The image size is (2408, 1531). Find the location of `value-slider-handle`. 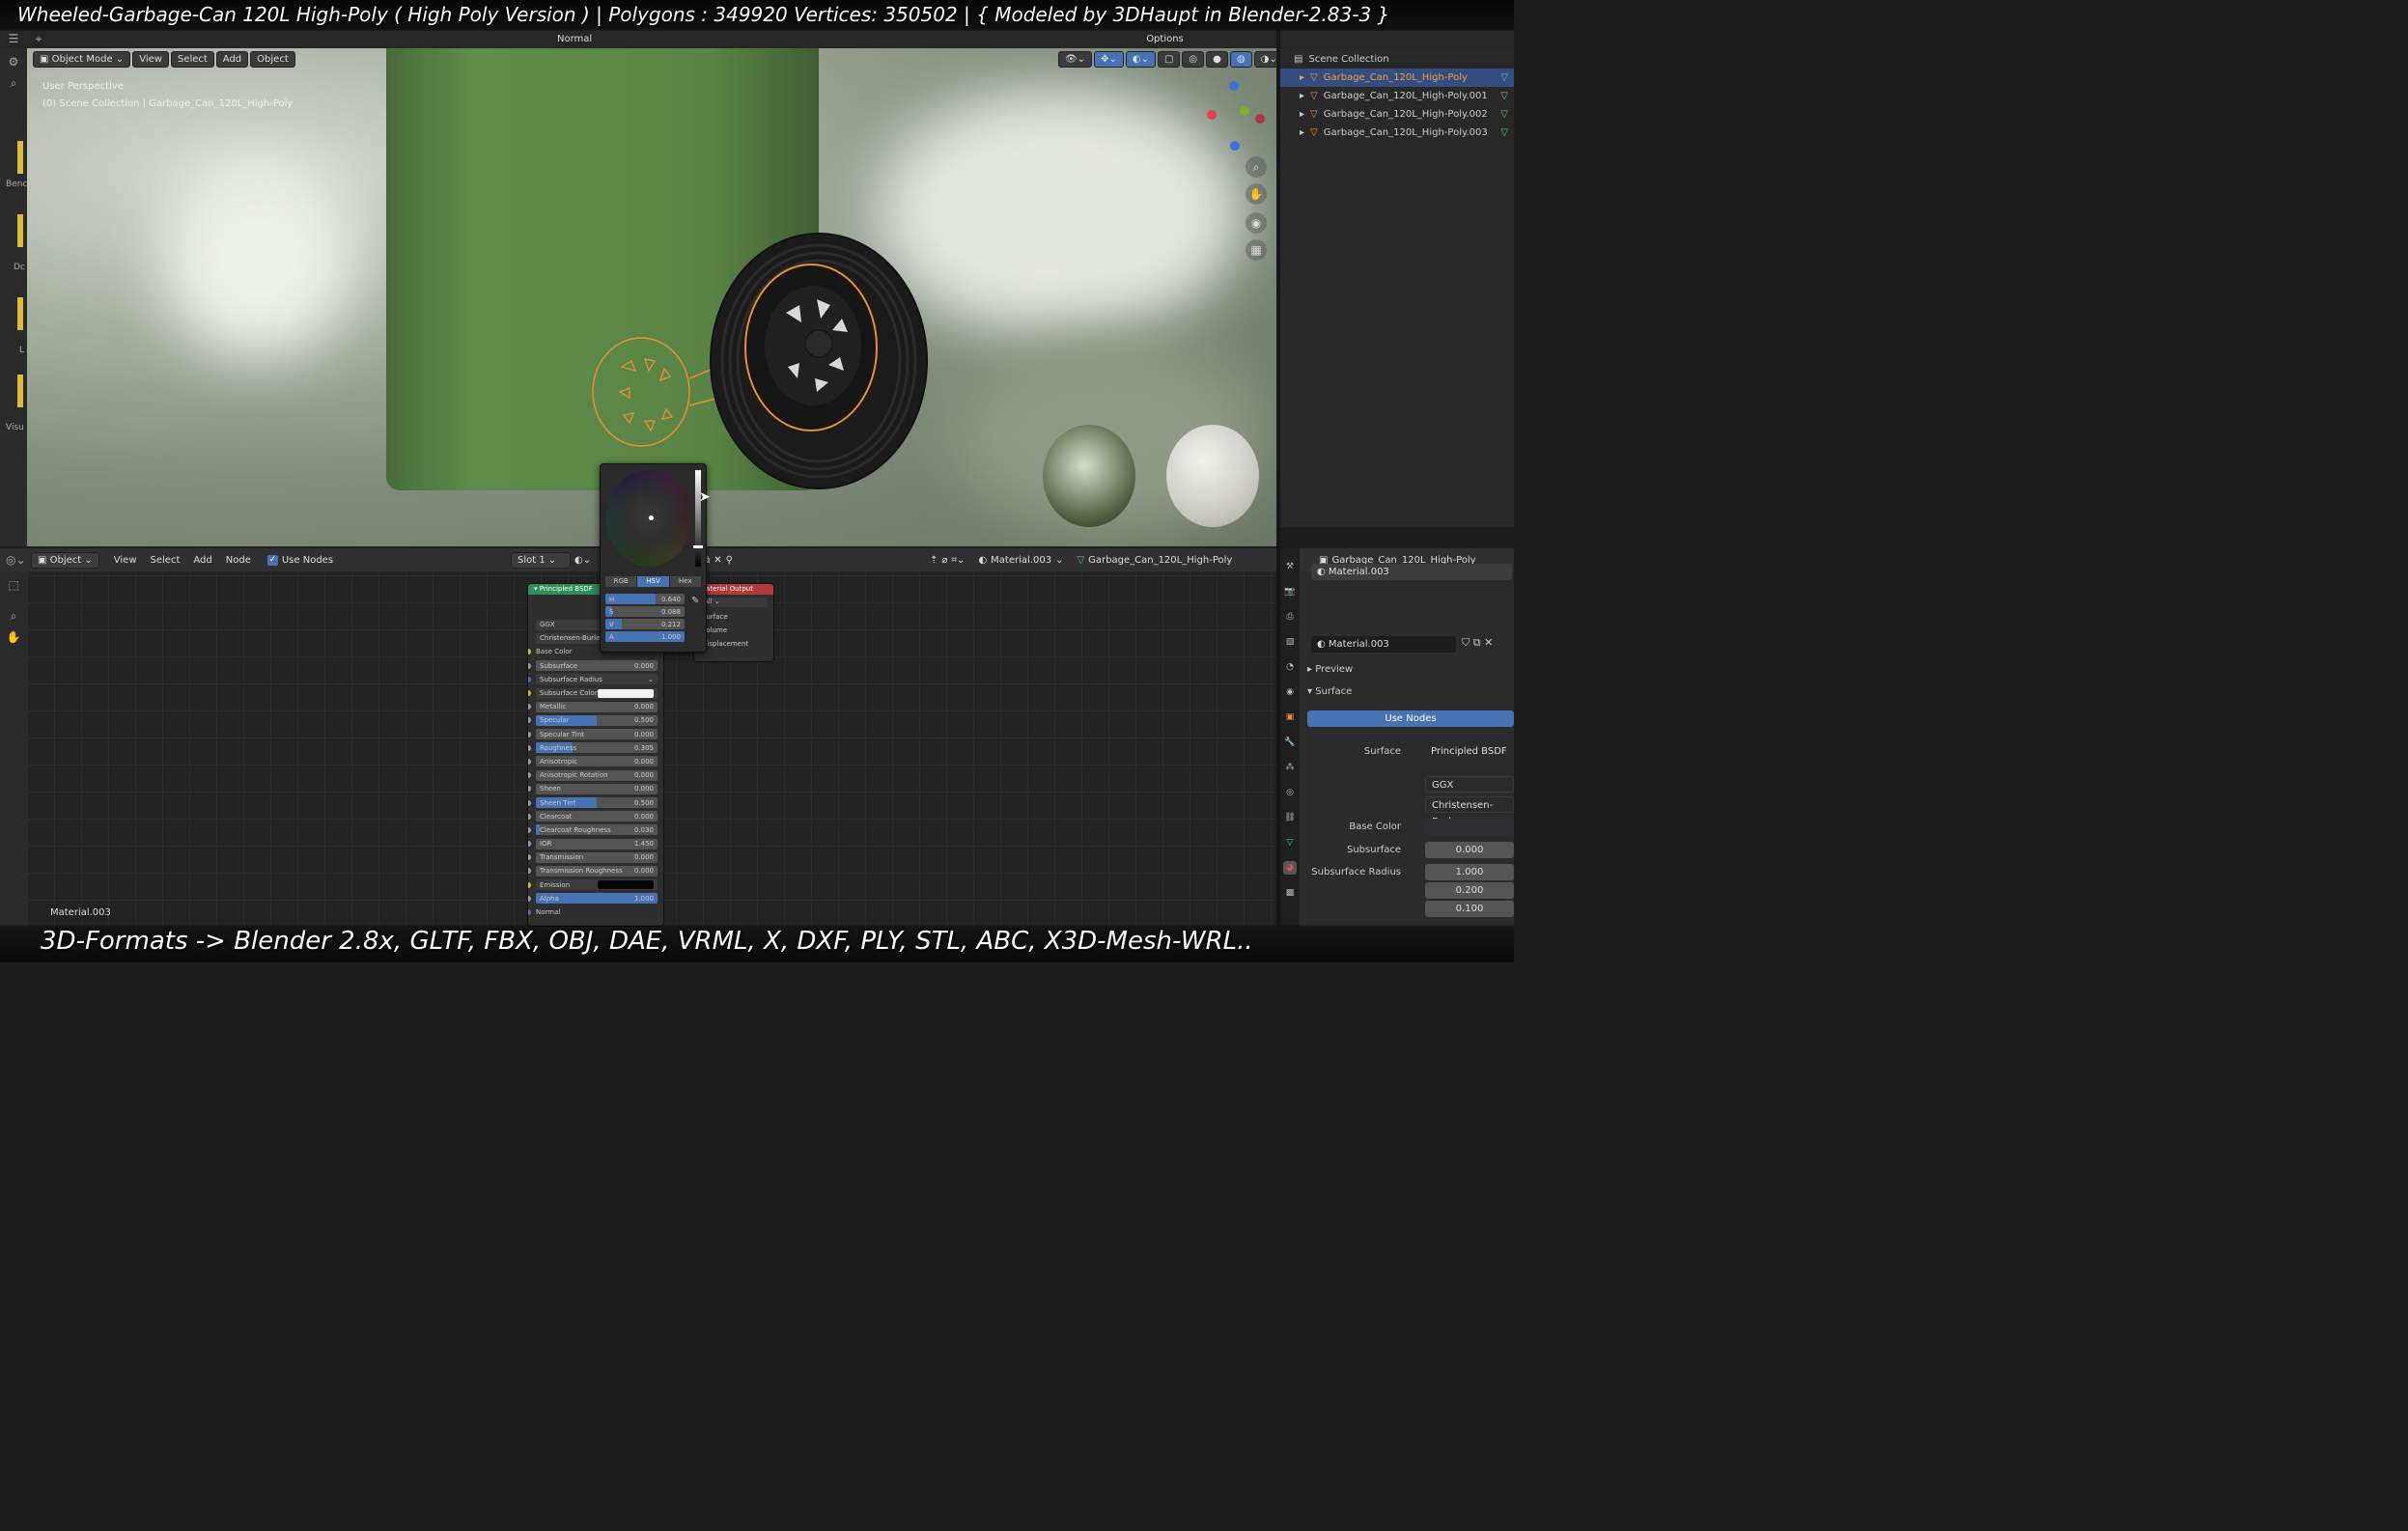

value-slider-handle is located at coordinates (698, 546).